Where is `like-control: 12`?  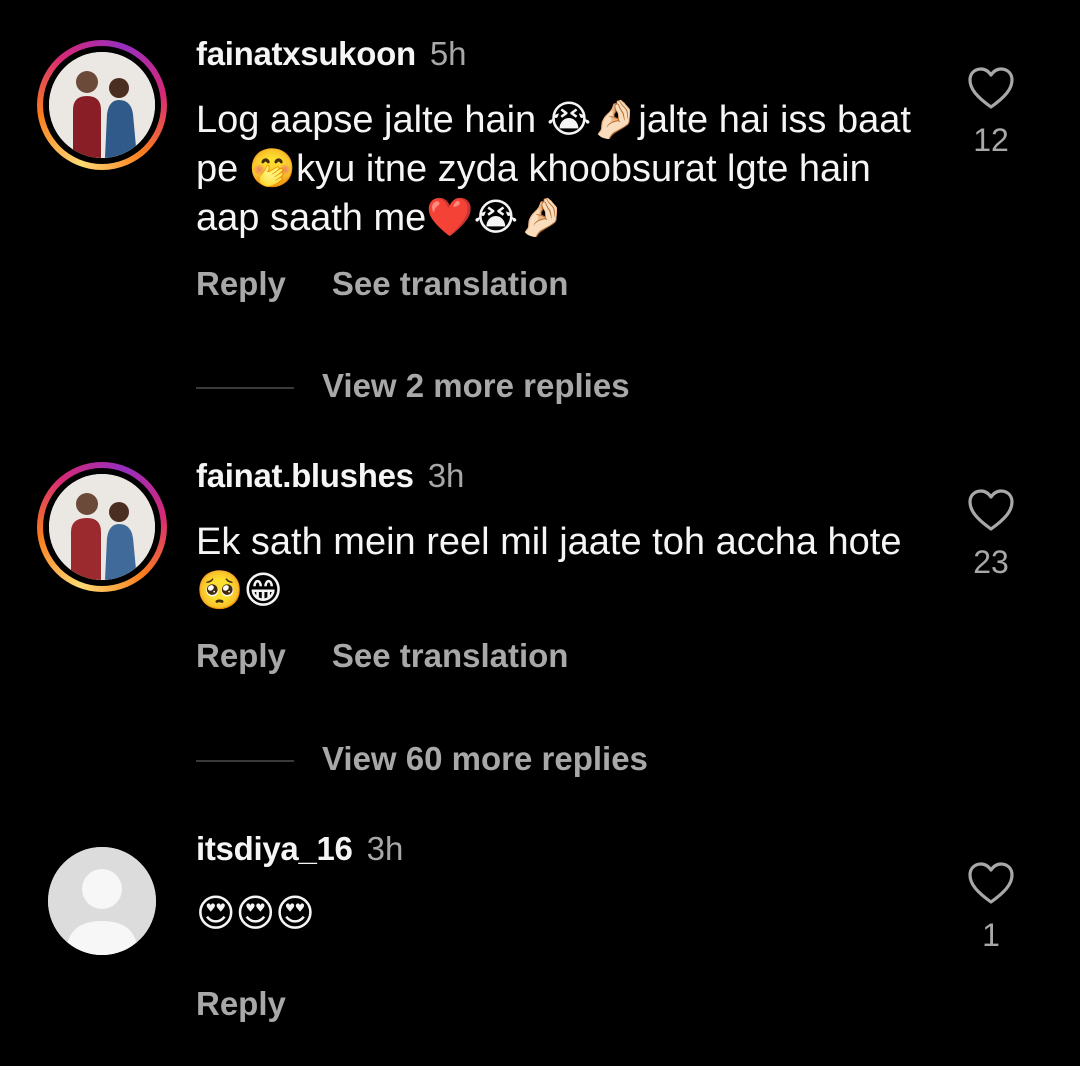
like-control: 12 is located at coordinates (991, 113).